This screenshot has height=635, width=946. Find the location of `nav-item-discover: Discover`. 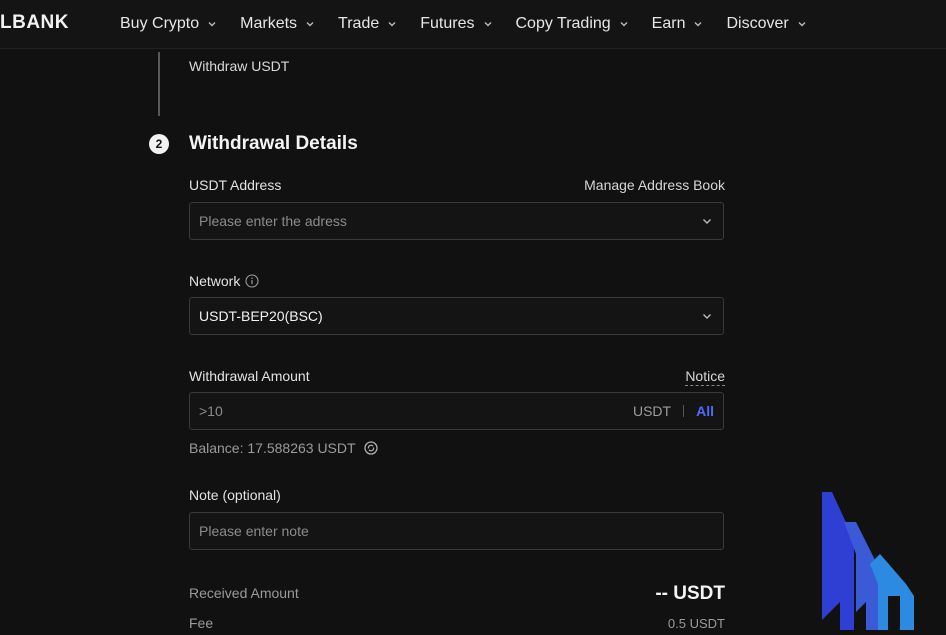

nav-item-discover: Discover is located at coordinates (766, 24).